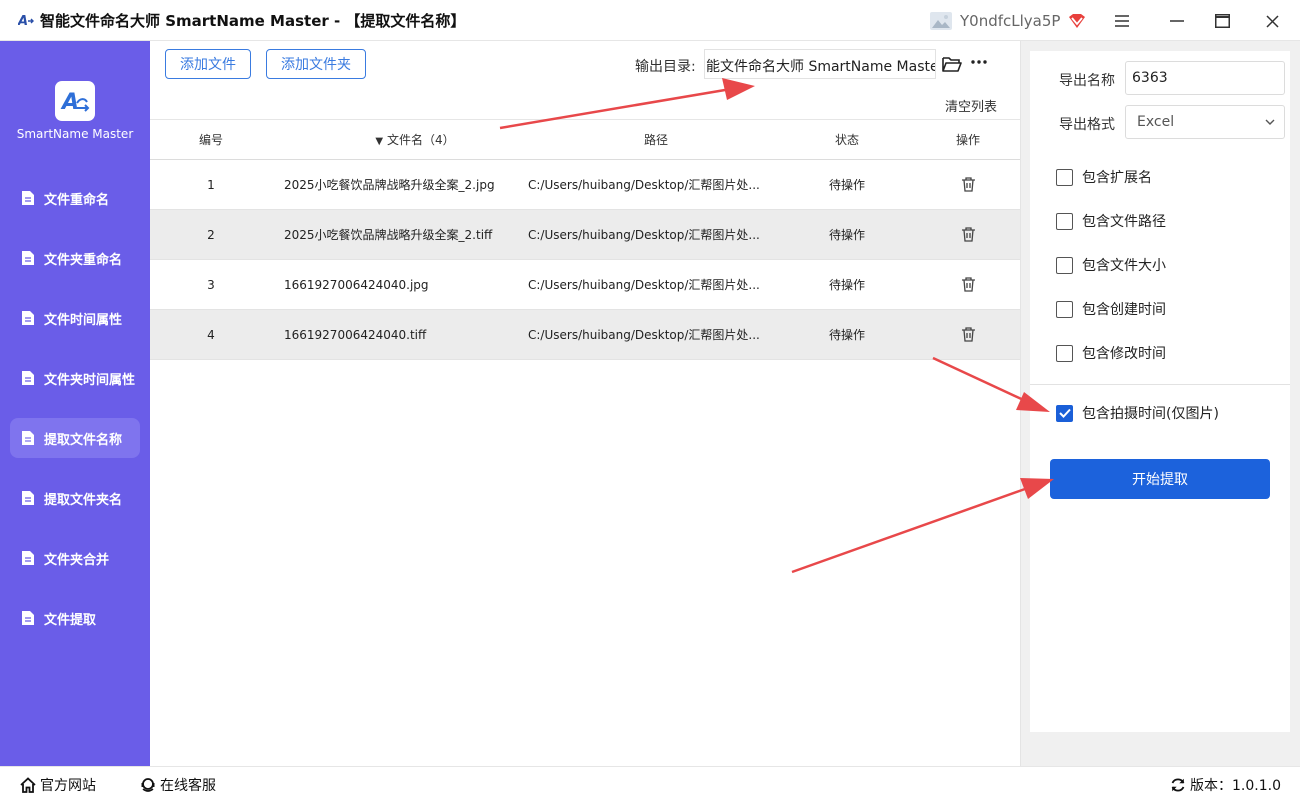 The height and width of the screenshot is (800, 1300). I want to click on option-label: 包含文件路径, so click(1124, 222).